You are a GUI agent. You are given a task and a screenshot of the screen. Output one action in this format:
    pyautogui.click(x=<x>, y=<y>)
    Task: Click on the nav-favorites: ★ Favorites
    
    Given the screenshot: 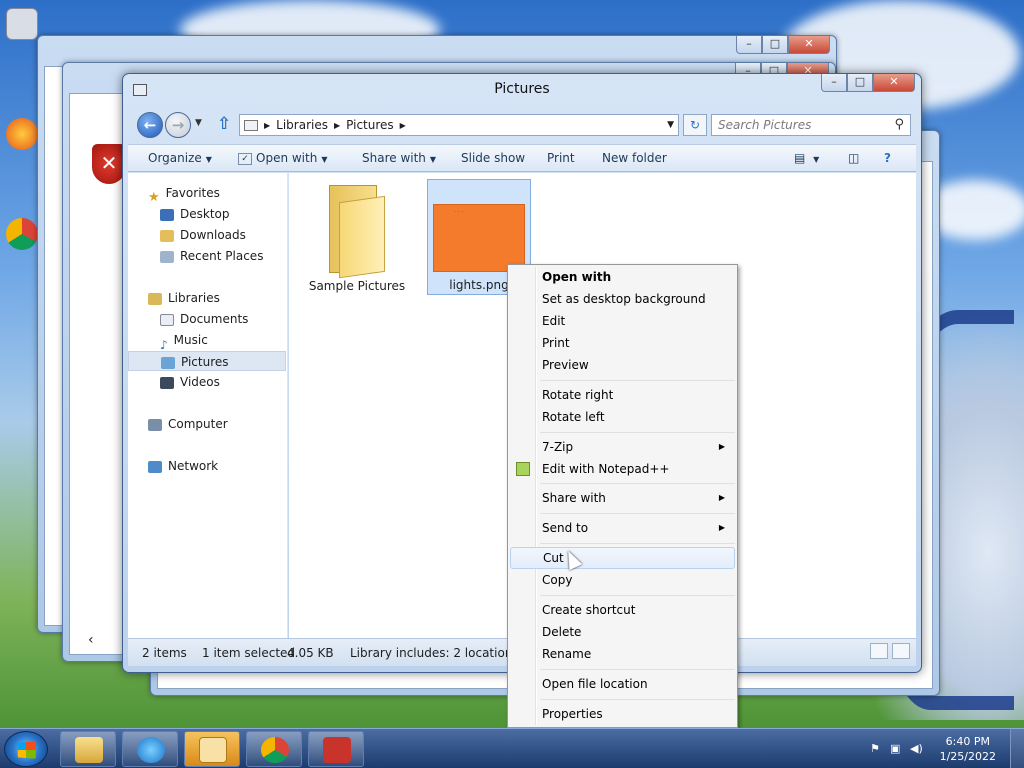 What is the action you would take?
    pyautogui.click(x=227, y=194)
    